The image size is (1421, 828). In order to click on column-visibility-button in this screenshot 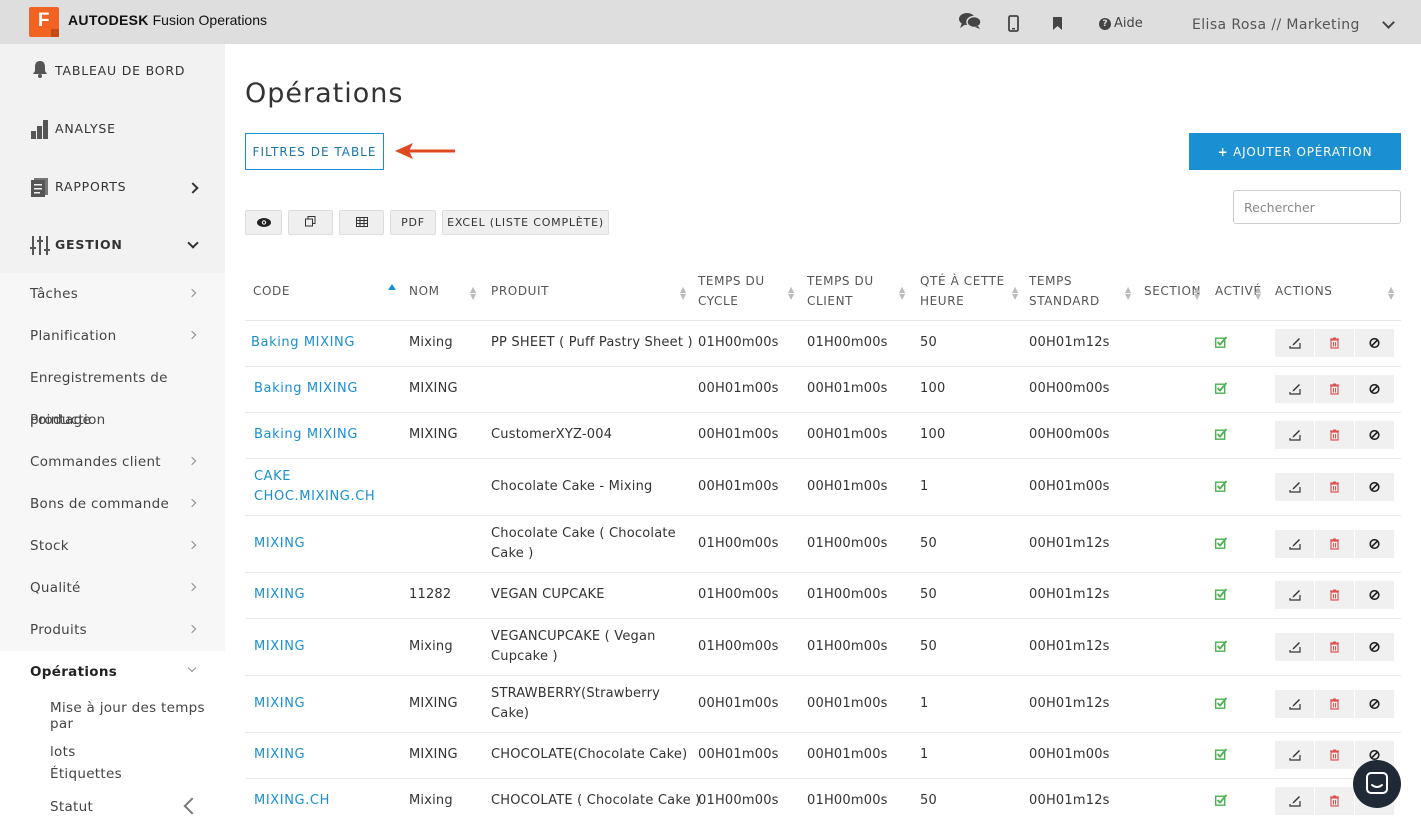, I will do `click(263, 222)`.